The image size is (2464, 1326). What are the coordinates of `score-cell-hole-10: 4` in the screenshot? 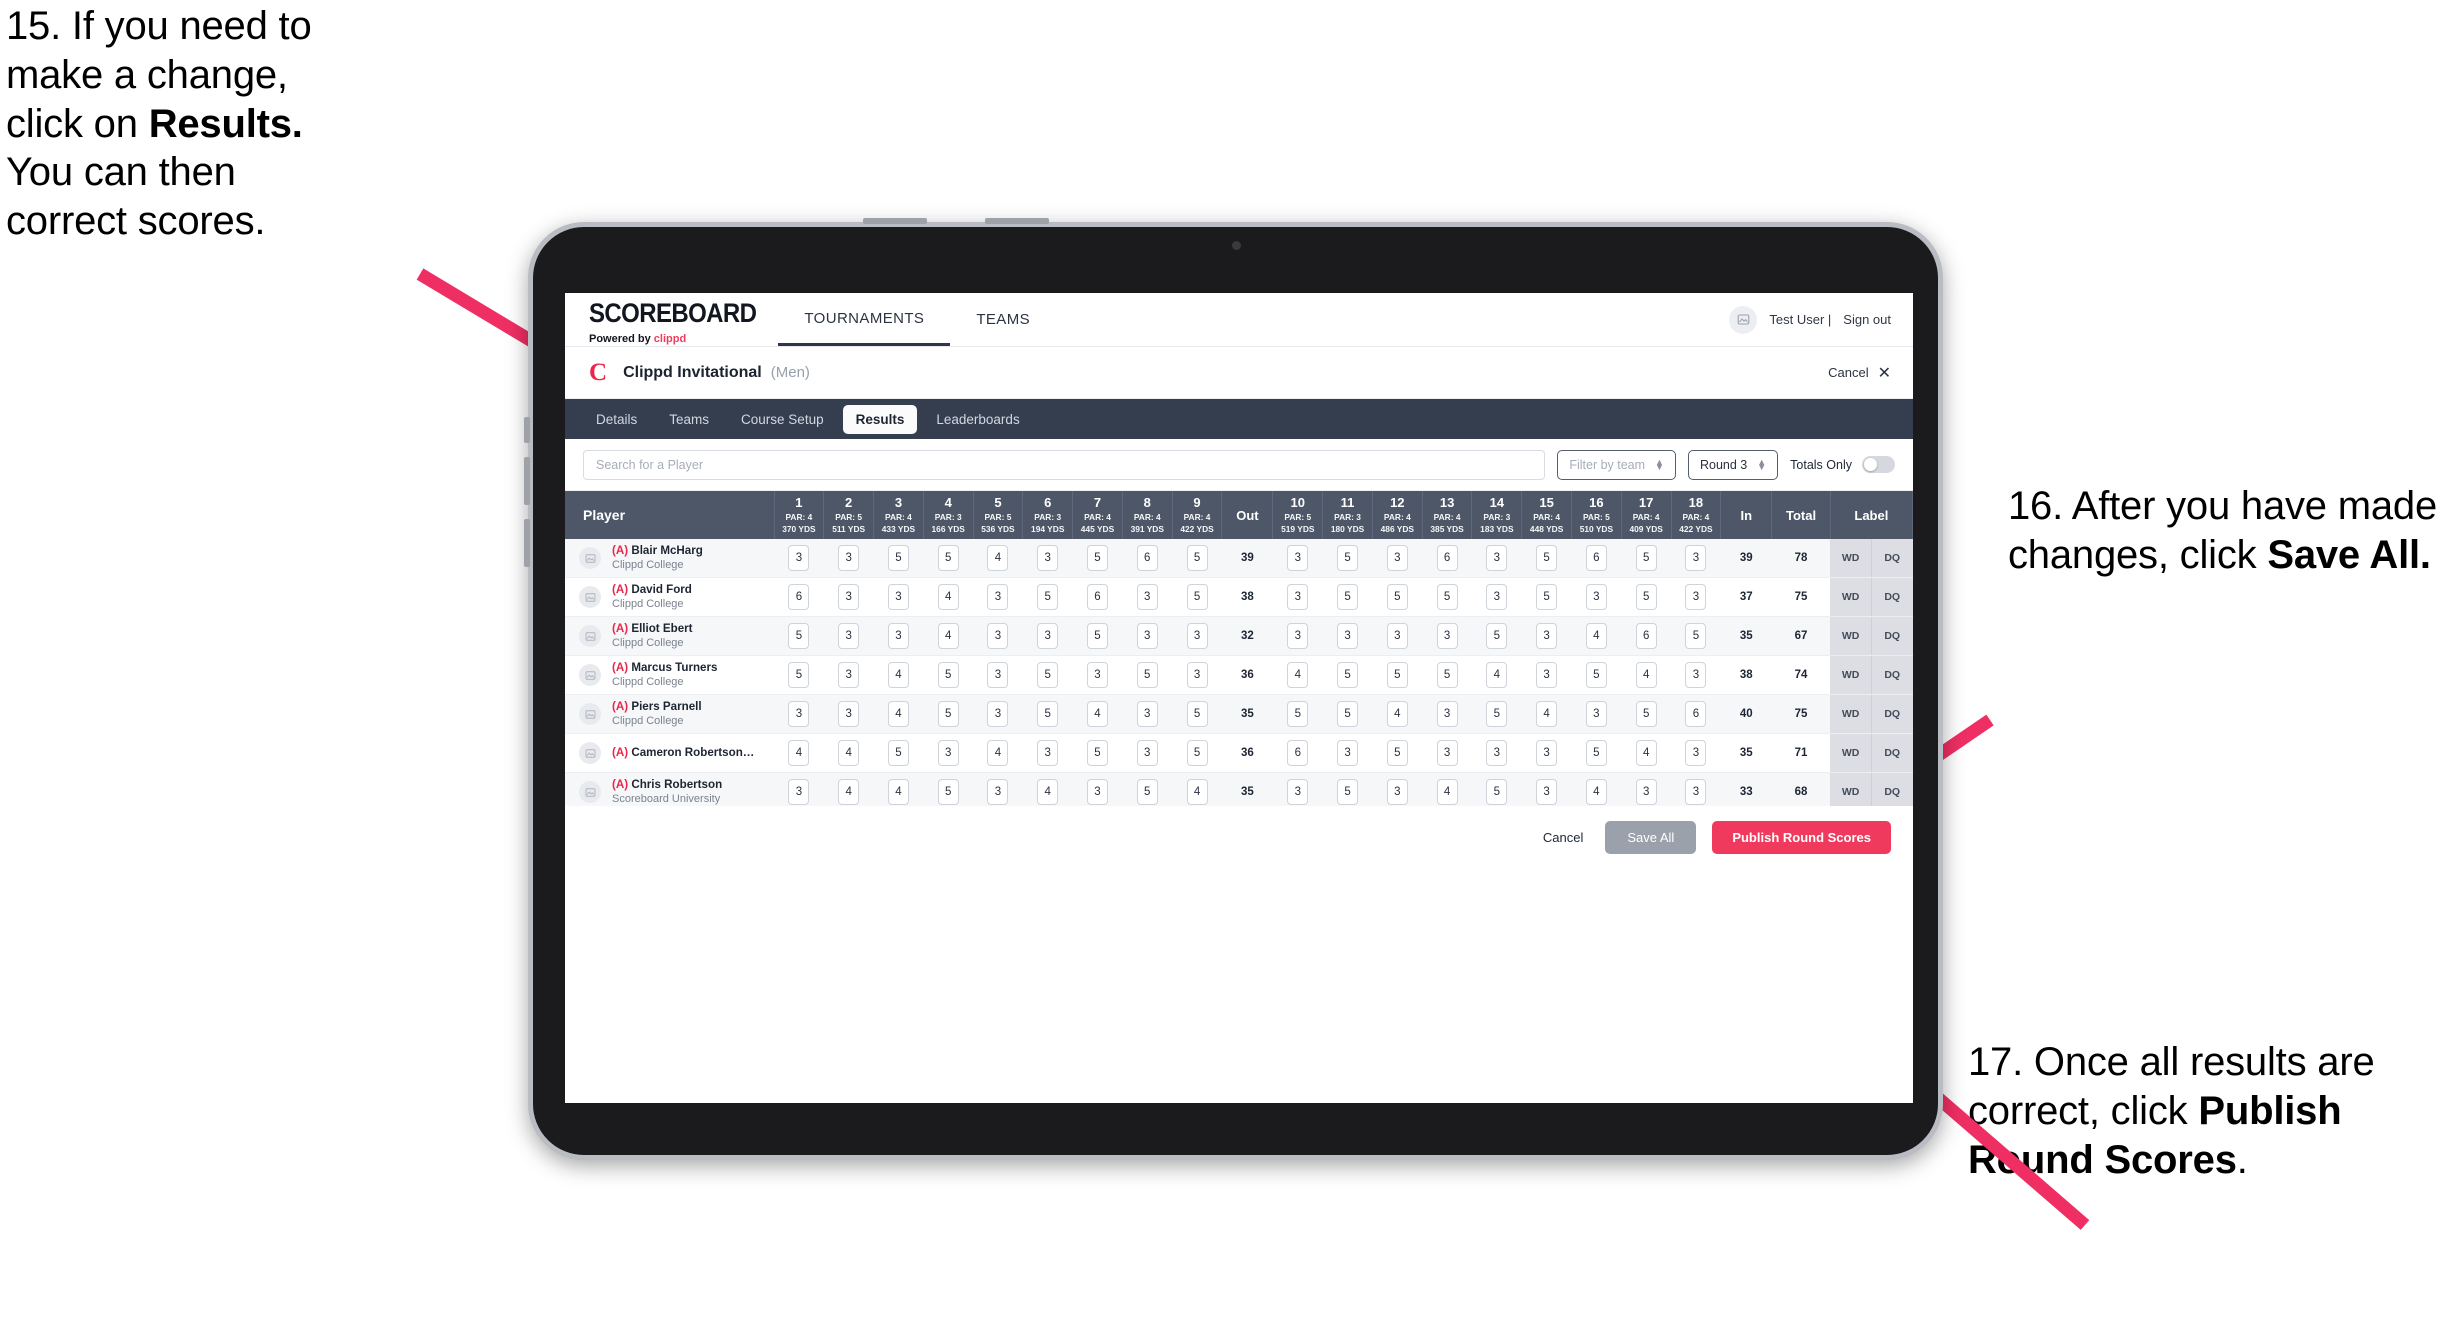 It's located at (1297, 675).